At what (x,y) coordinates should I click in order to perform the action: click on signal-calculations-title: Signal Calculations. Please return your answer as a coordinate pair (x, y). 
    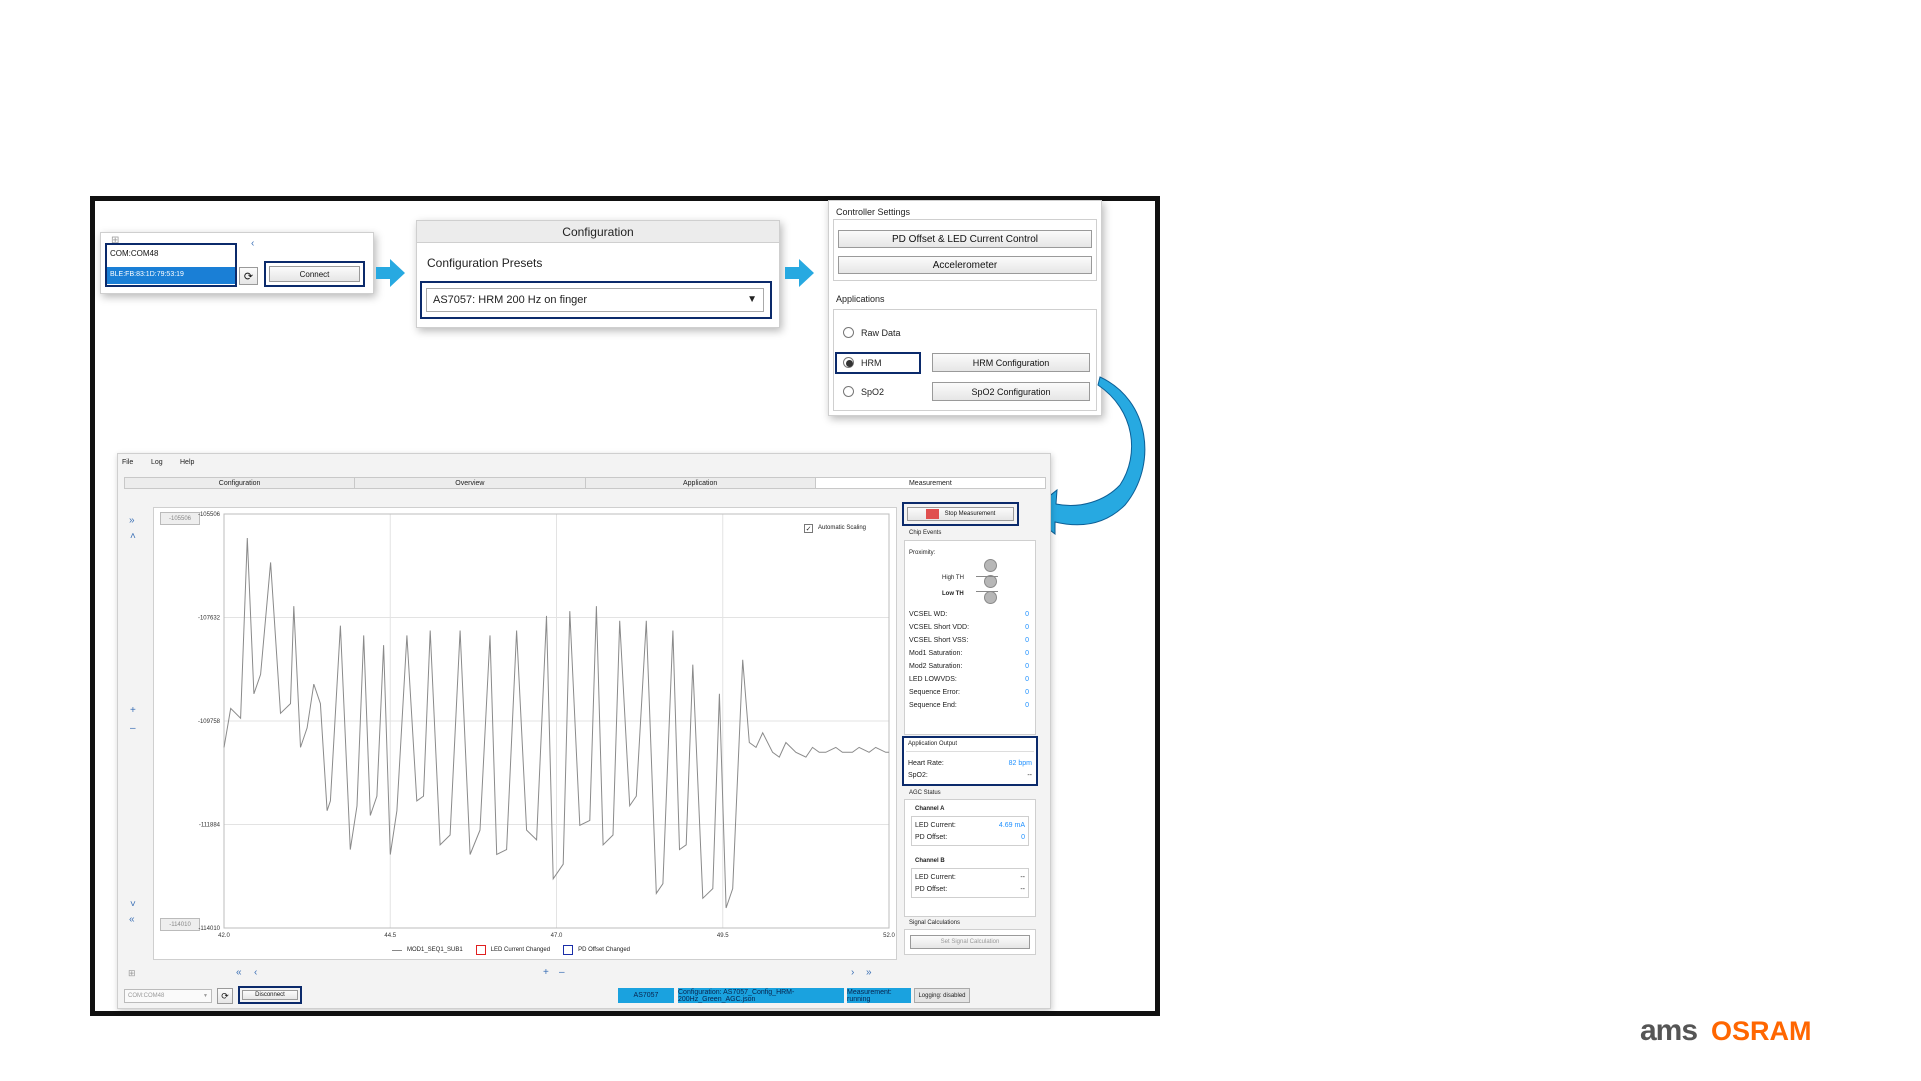
    Looking at the image, I should click on (935, 923).